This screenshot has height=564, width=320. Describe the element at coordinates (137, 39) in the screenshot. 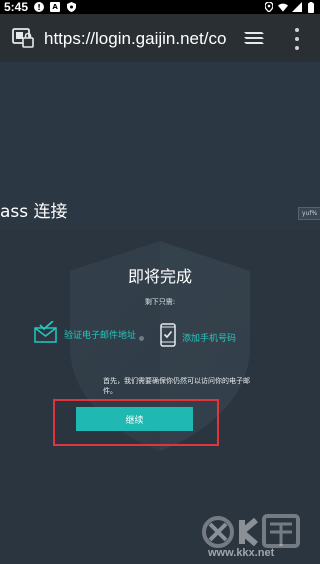

I see `url-text: https://login.gaijin.net/co` at that location.